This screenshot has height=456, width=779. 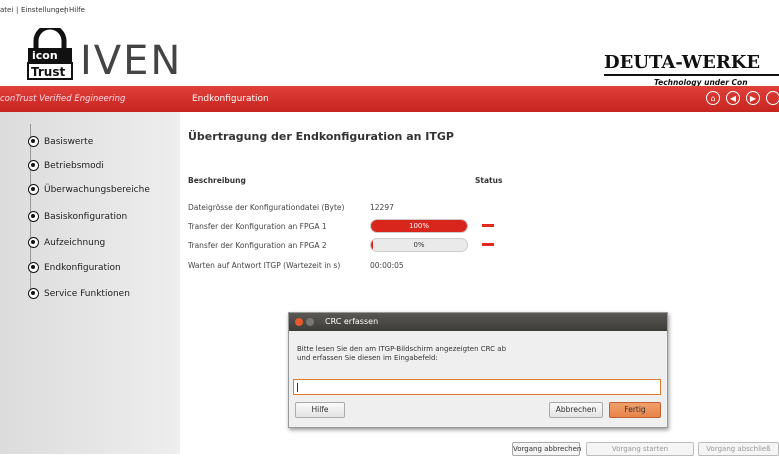 I want to click on menu-bar: atei | Einstellungen | Hilfe, so click(x=389, y=10).